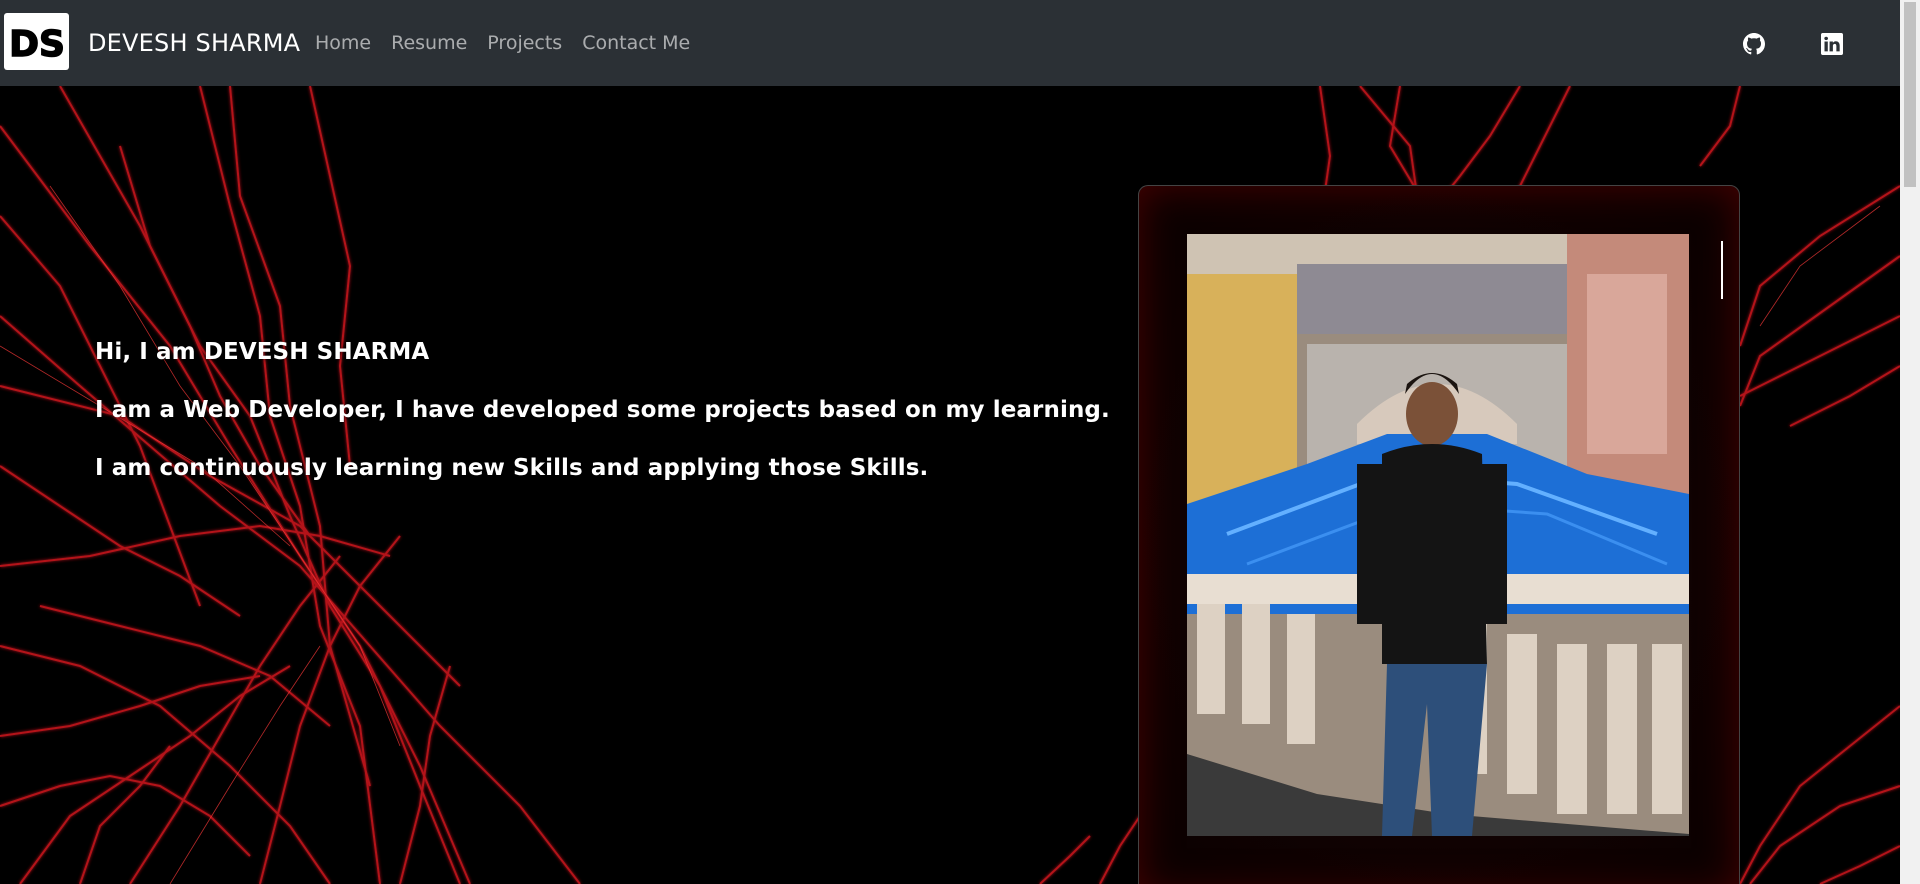 This screenshot has width=1920, height=884. I want to click on nav-link-resume: Resume, so click(429, 43).